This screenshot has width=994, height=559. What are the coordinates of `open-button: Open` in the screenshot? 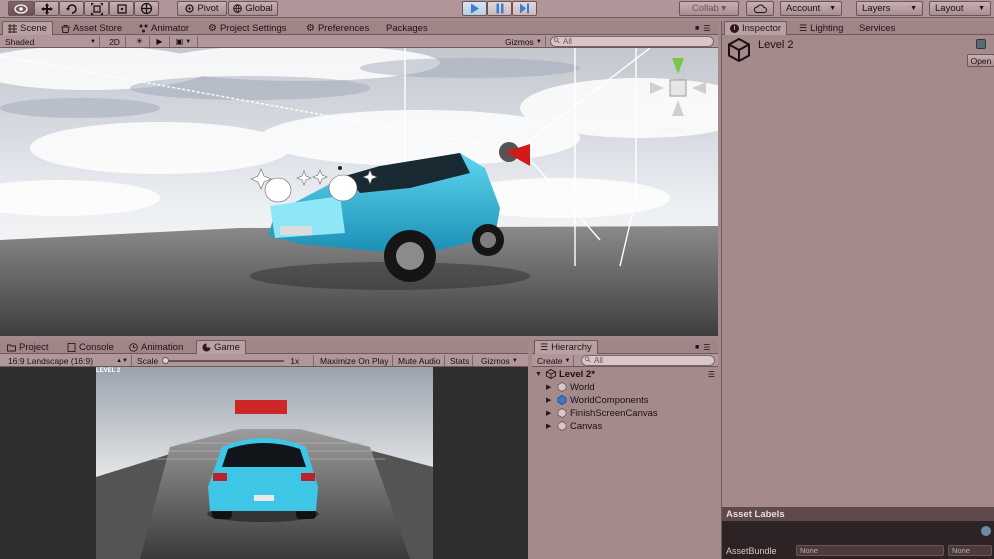 It's located at (980, 60).